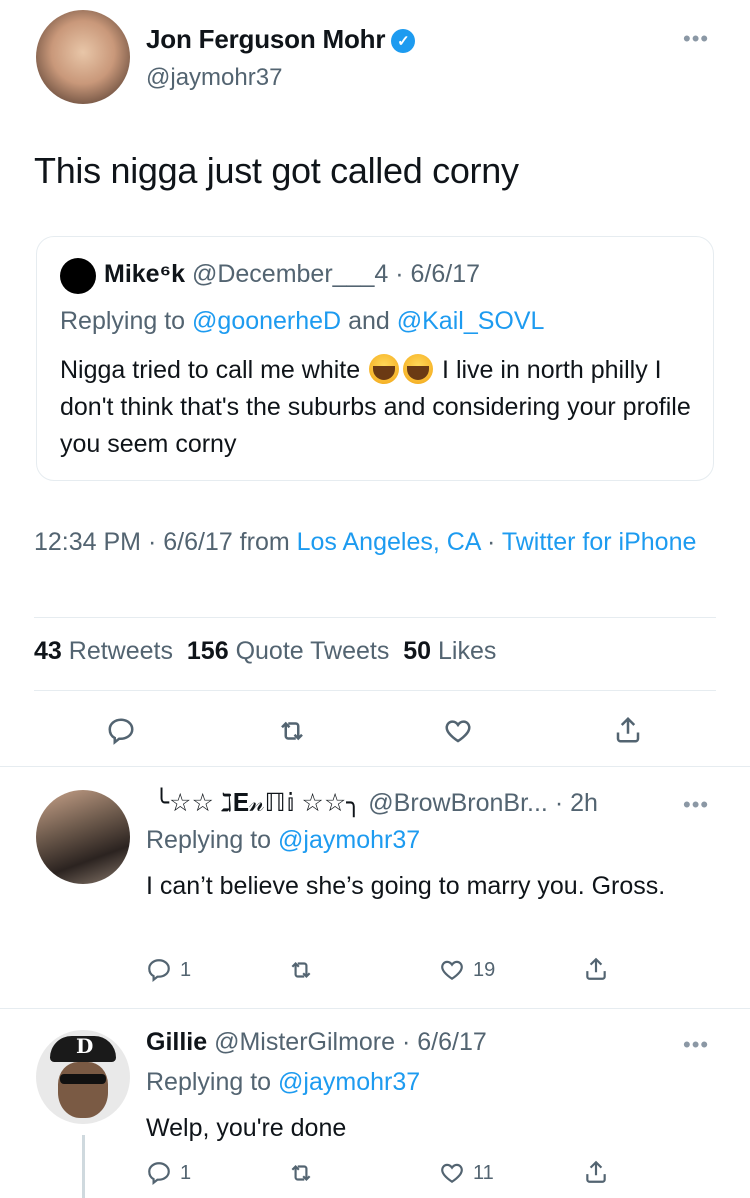  Describe the element at coordinates (312, 651) in the screenshot. I see `quotes-label: Quote Tweets` at that location.